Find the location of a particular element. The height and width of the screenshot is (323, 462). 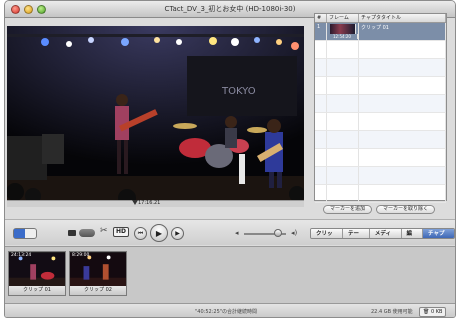

camera-mode-icon is located at coordinates (30, 233).